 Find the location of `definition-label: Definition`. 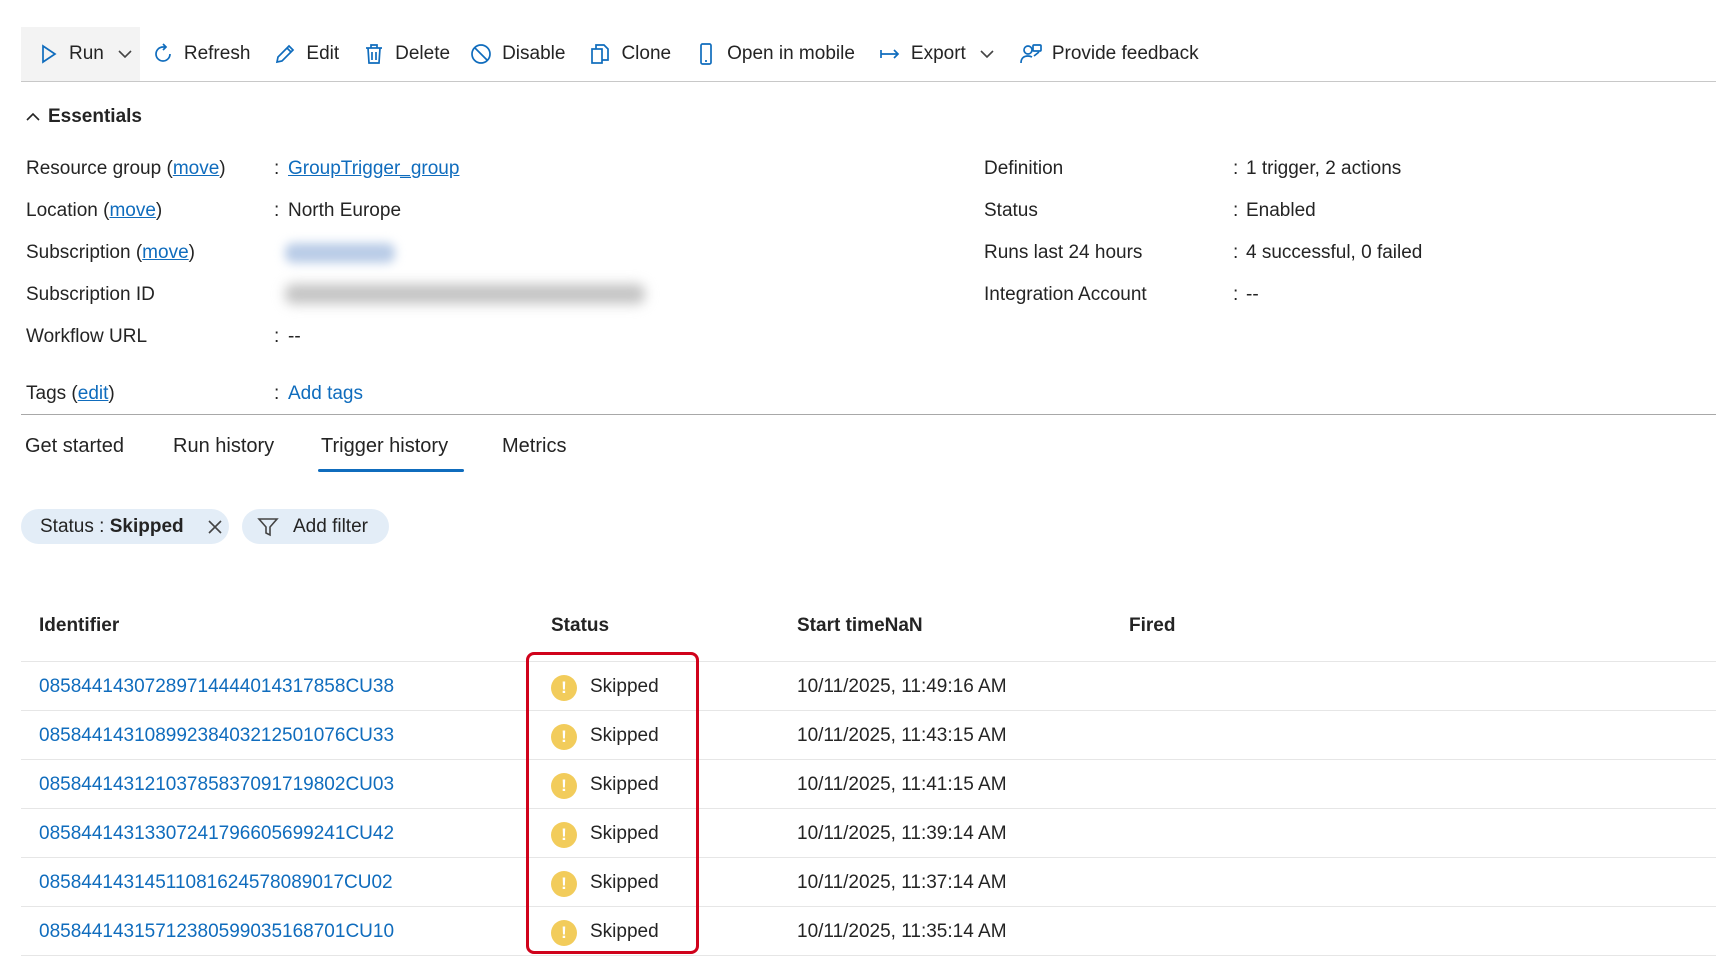

definition-label: Definition is located at coordinates (1024, 168).